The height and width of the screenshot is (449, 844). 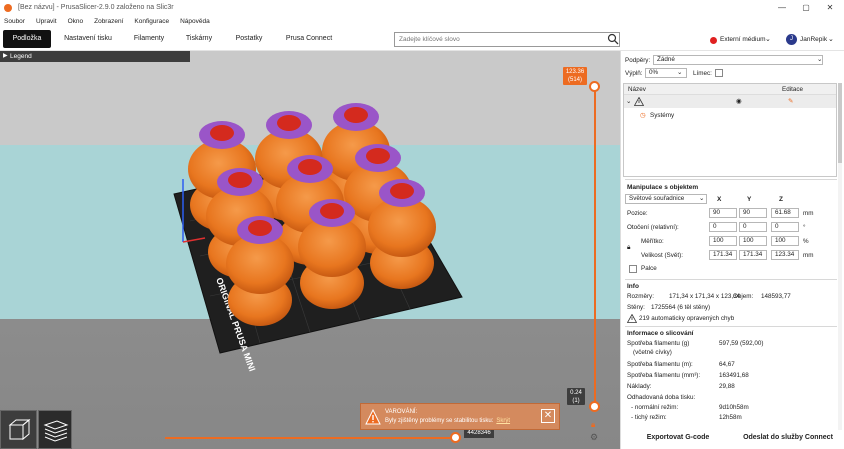 What do you see at coordinates (594, 406) in the screenshot?
I see `layer-slider-bottom-handle` at bounding box center [594, 406].